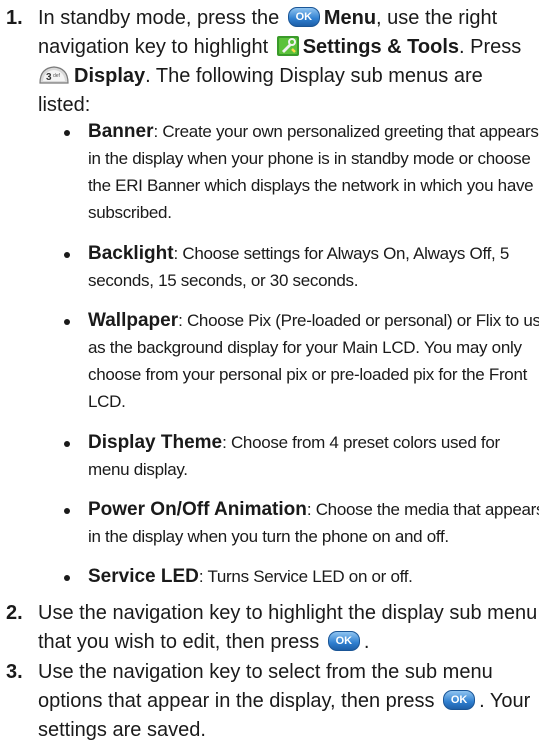  I want to click on bullet-title: Wallpaper, so click(133, 320).